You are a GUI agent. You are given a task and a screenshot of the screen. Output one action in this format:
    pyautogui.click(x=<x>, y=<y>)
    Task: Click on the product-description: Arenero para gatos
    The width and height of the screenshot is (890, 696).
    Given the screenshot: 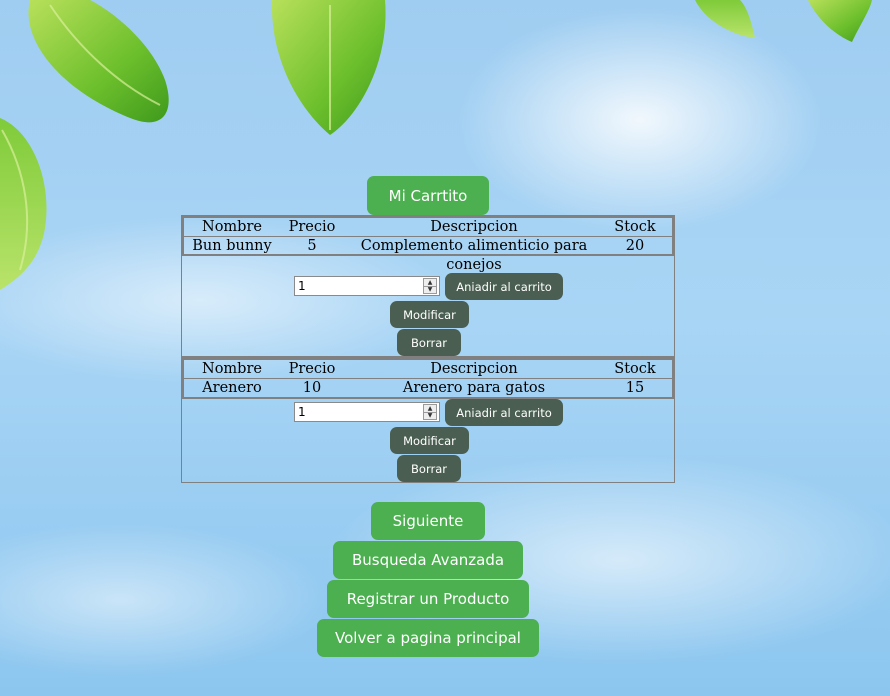 What is the action you would take?
    pyautogui.click(x=474, y=388)
    